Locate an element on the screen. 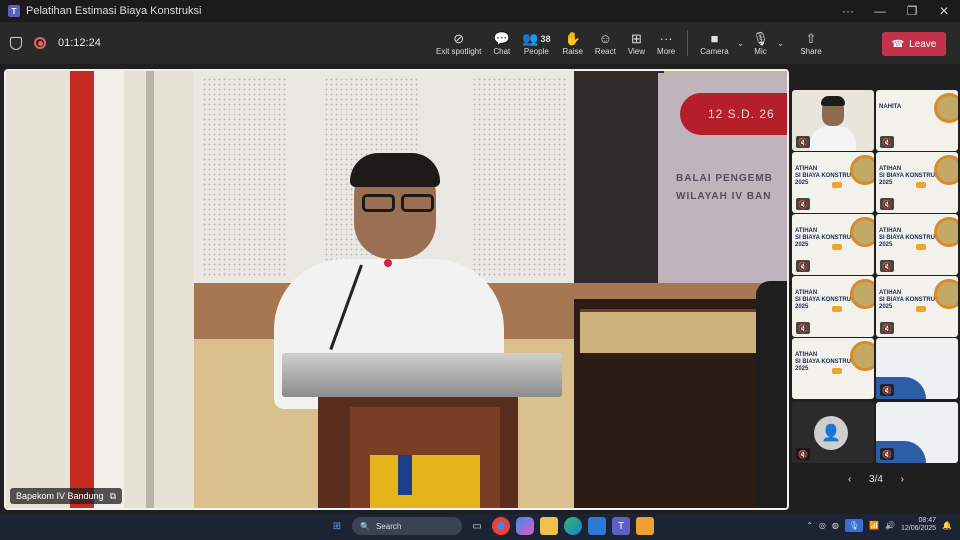  teams-taskbar-icon: T is located at coordinates (621, 526).